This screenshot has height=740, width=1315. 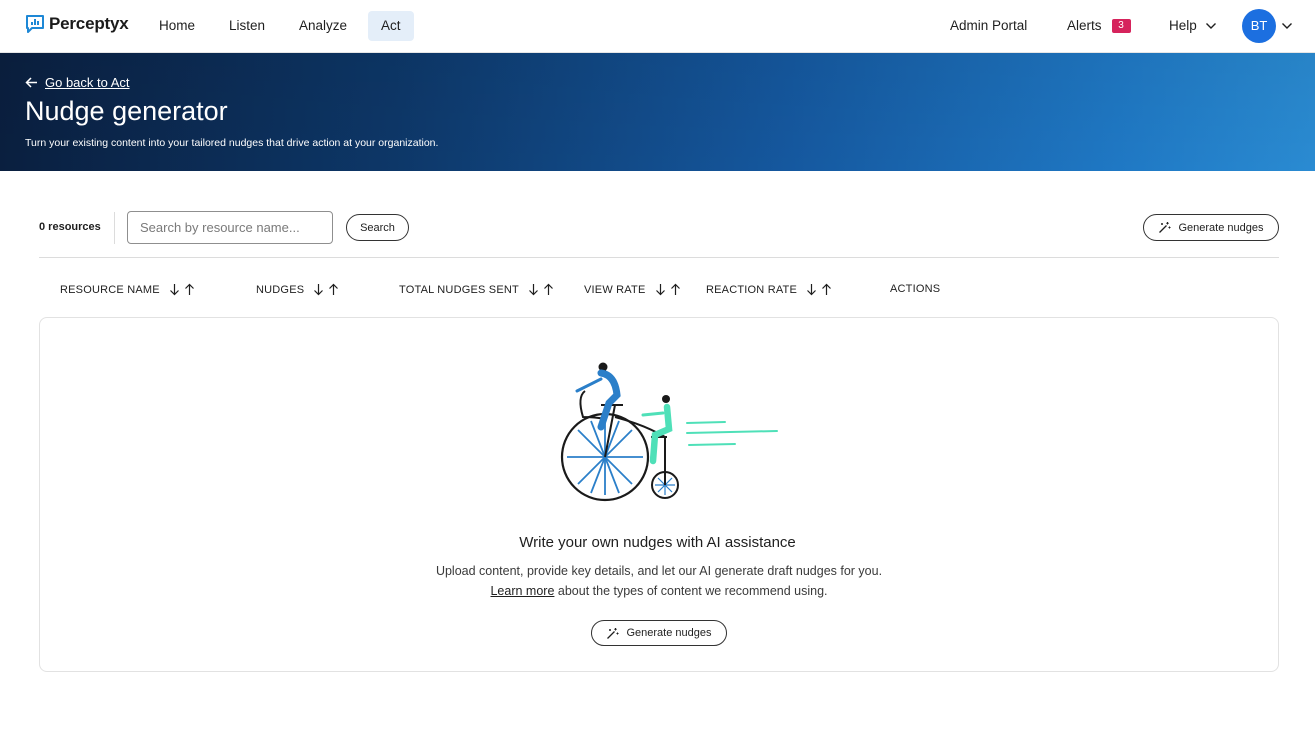 I want to click on column-actions: ACTIONS, so click(x=915, y=289).